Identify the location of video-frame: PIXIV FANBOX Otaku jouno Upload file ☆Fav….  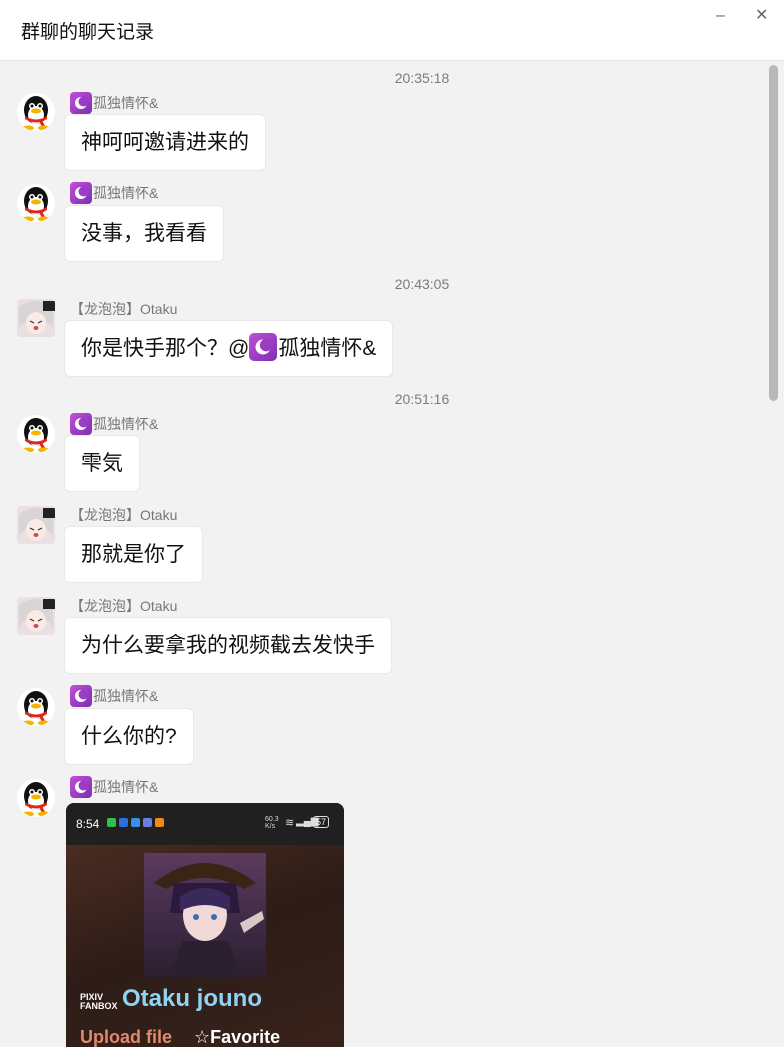
(205, 946).